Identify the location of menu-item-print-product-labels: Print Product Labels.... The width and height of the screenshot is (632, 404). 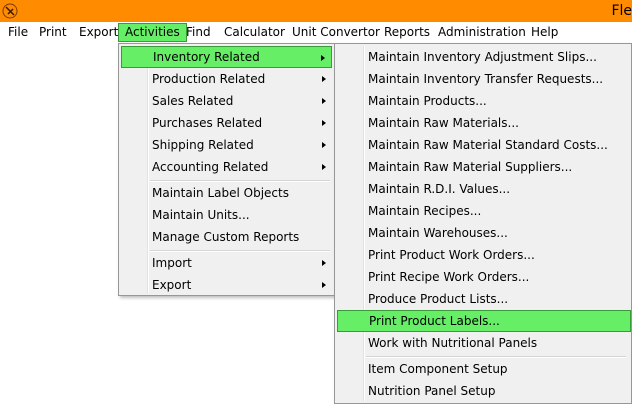
(484, 321).